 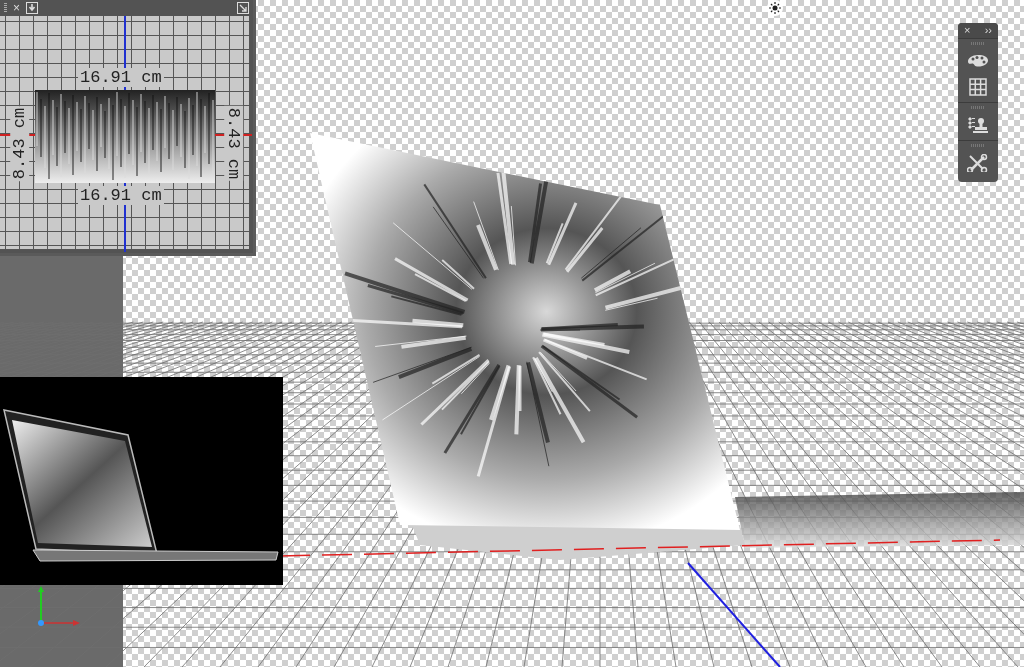 What do you see at coordinates (32, 8) in the screenshot?
I see `download-icon` at bounding box center [32, 8].